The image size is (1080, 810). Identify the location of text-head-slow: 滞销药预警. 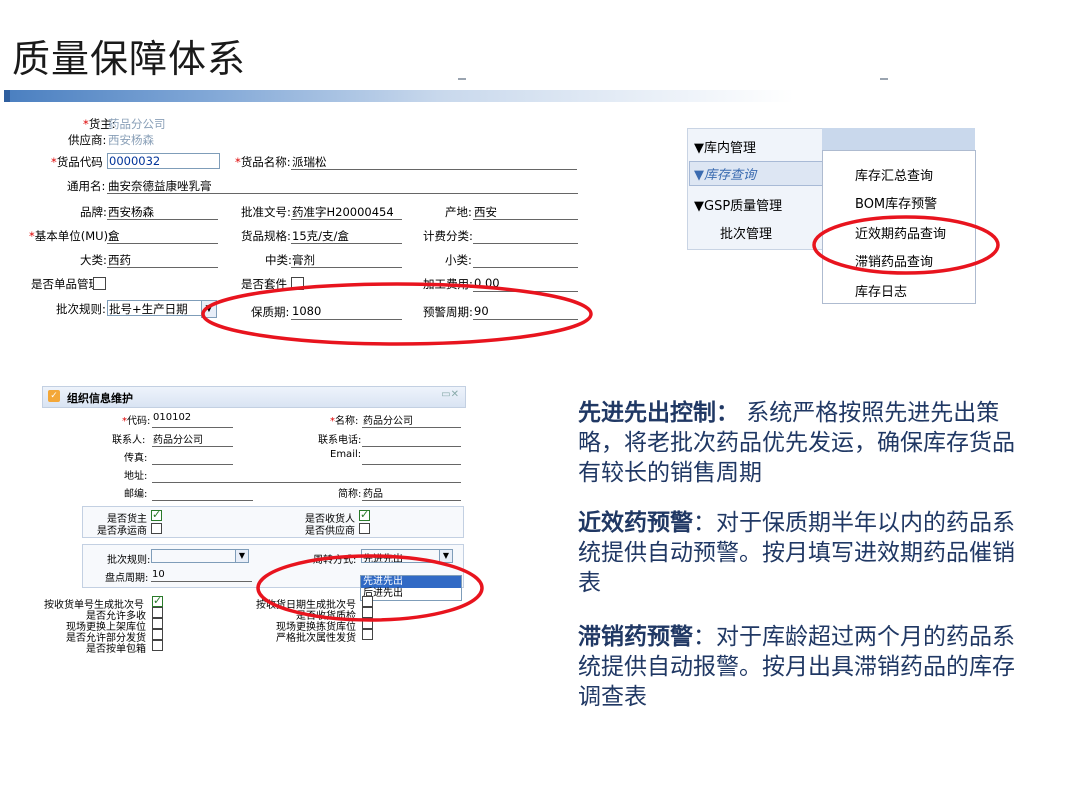
(635, 637).